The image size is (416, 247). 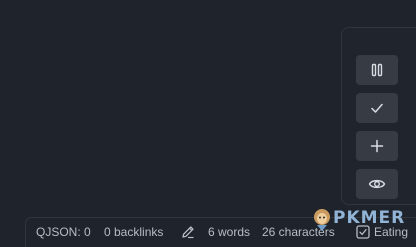 What do you see at coordinates (229, 232) in the screenshot?
I see `word-count: 6 words` at bounding box center [229, 232].